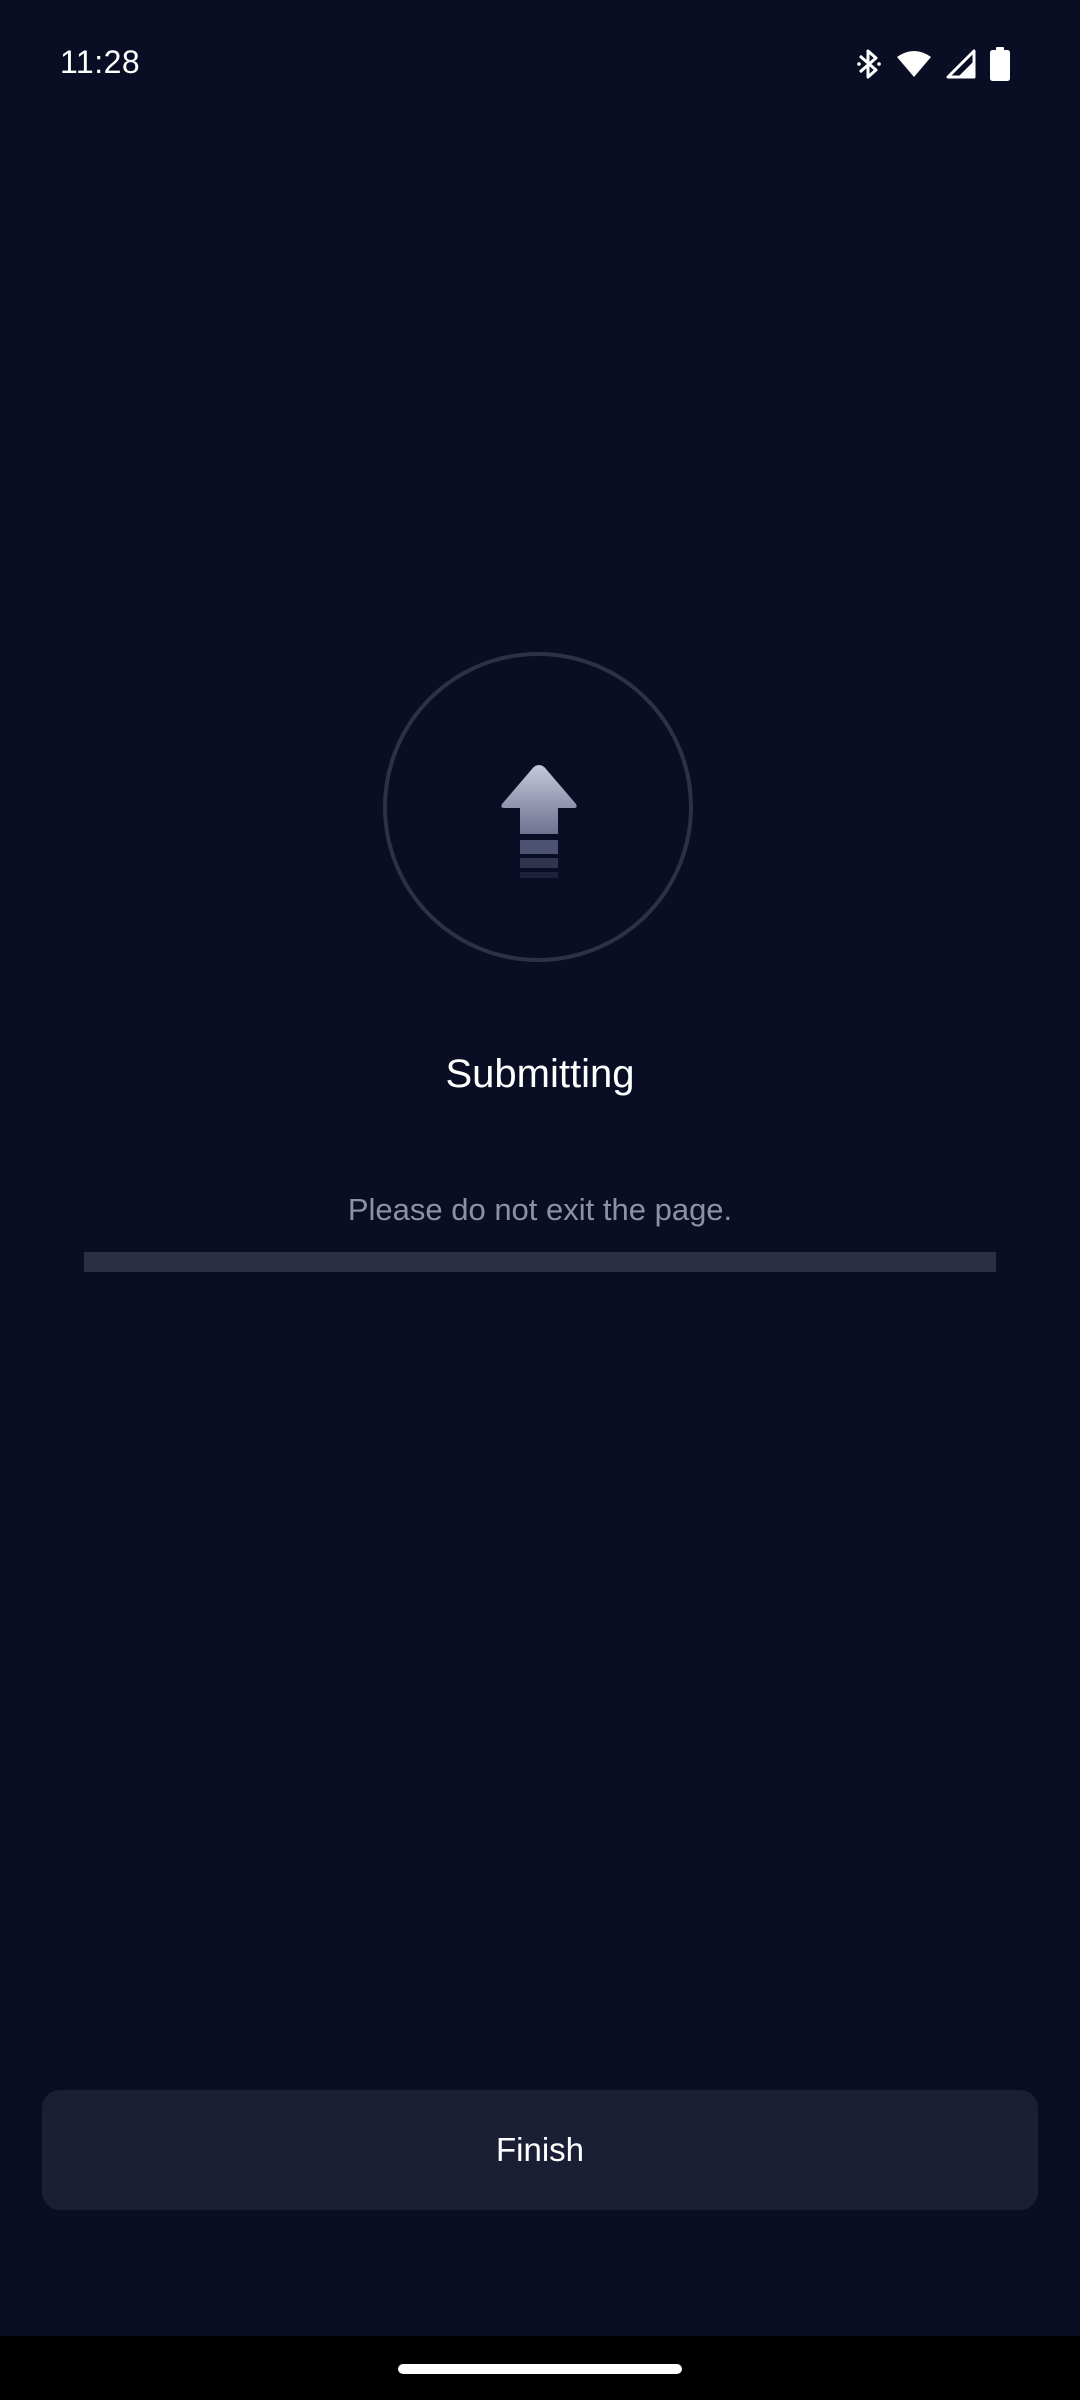 This screenshot has width=1080, height=2400. What do you see at coordinates (540, 65) in the screenshot?
I see `status-bar: 11:28` at bounding box center [540, 65].